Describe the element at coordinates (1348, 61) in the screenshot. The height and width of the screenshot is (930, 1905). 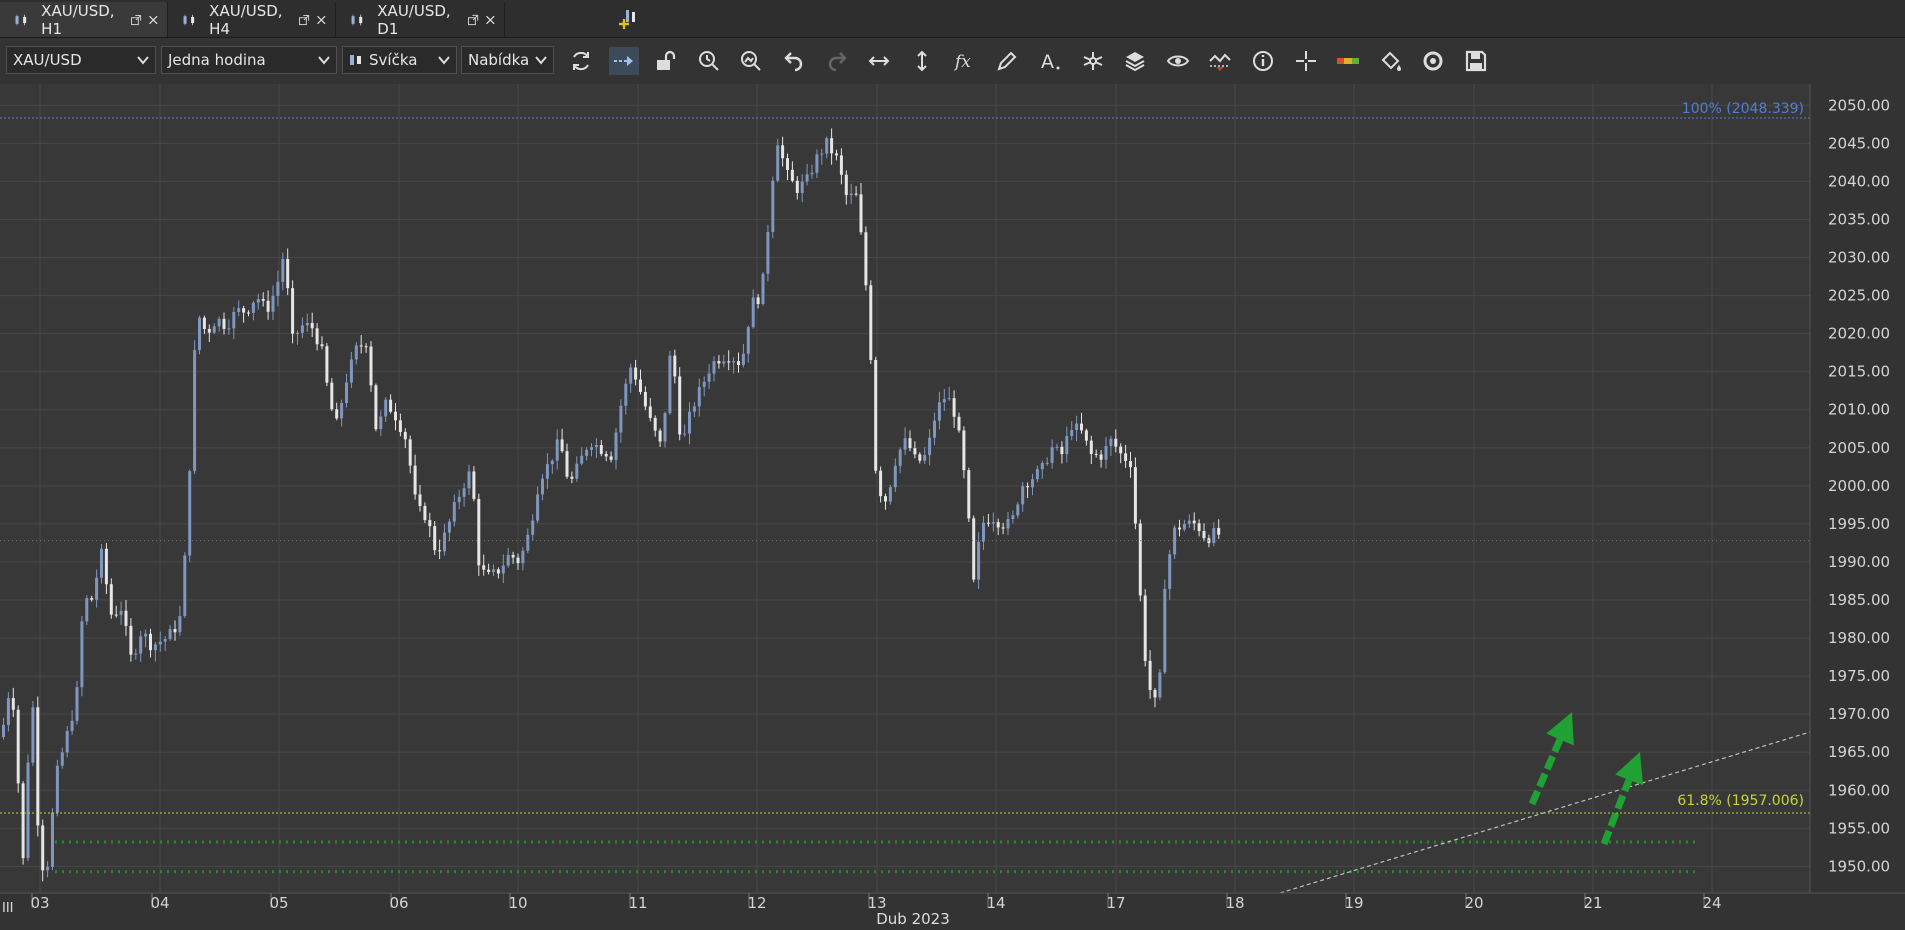
I see `signal-button` at that location.